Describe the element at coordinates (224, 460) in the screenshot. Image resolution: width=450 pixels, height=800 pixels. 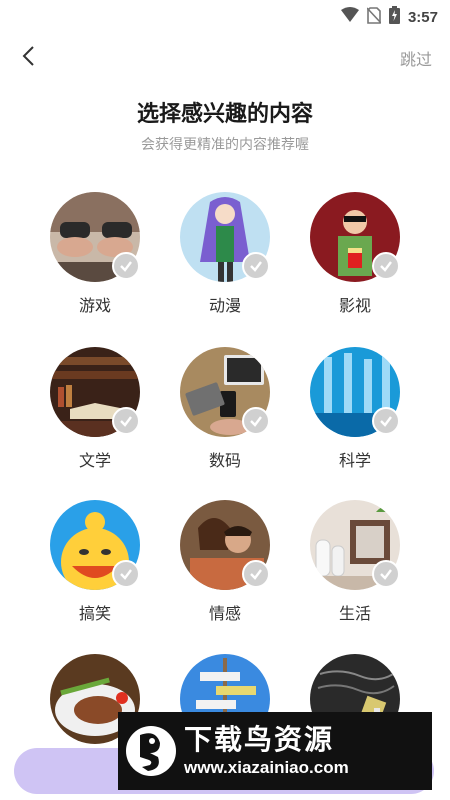
I see `interest-label: 数码` at that location.